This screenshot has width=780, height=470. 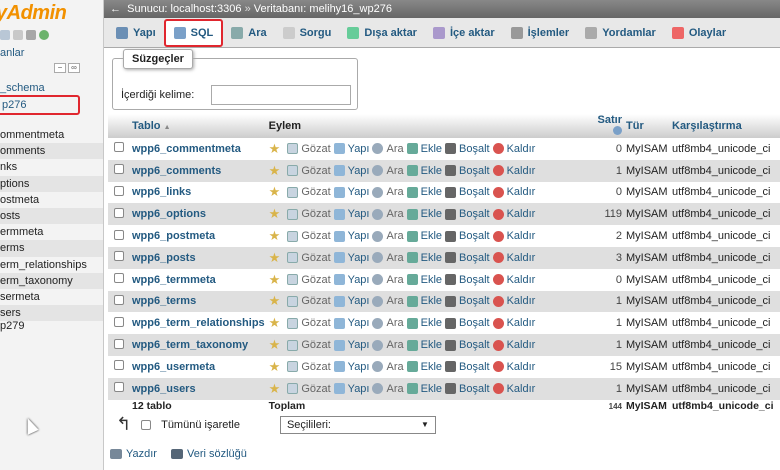 I want to click on home-icon, so click(x=5, y=35).